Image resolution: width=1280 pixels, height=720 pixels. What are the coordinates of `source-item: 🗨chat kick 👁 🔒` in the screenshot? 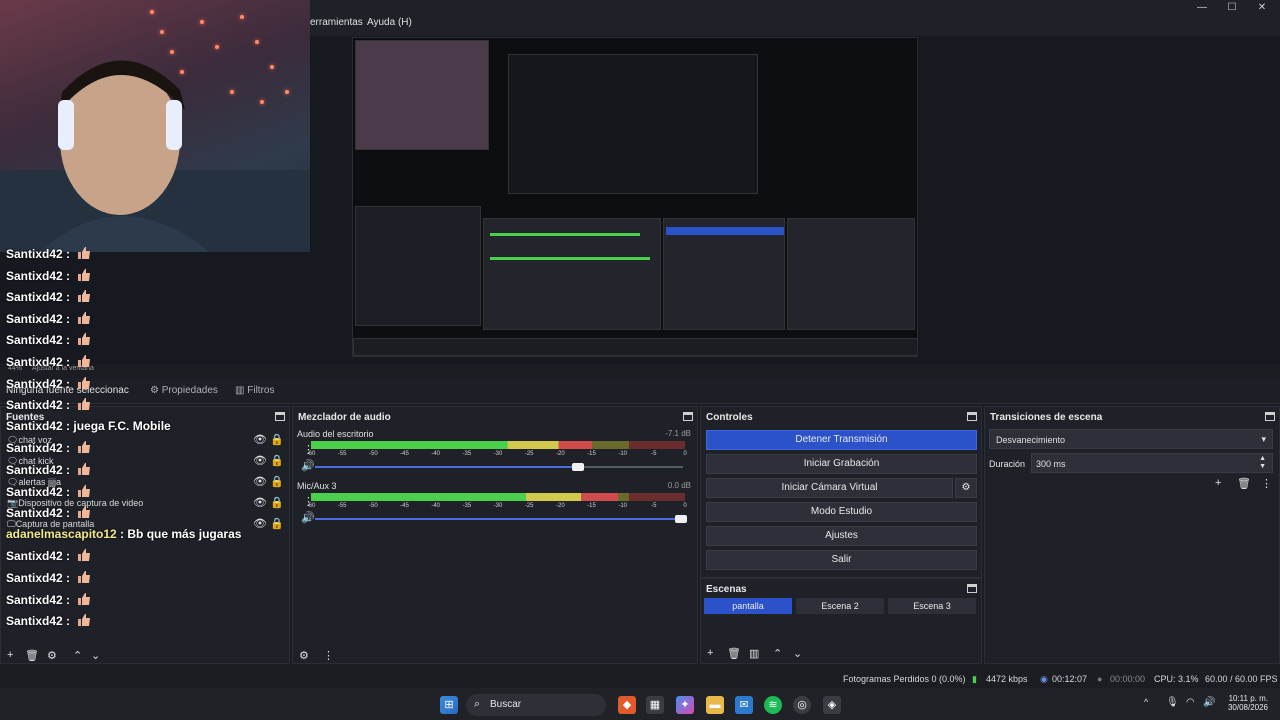 It's located at (145, 461).